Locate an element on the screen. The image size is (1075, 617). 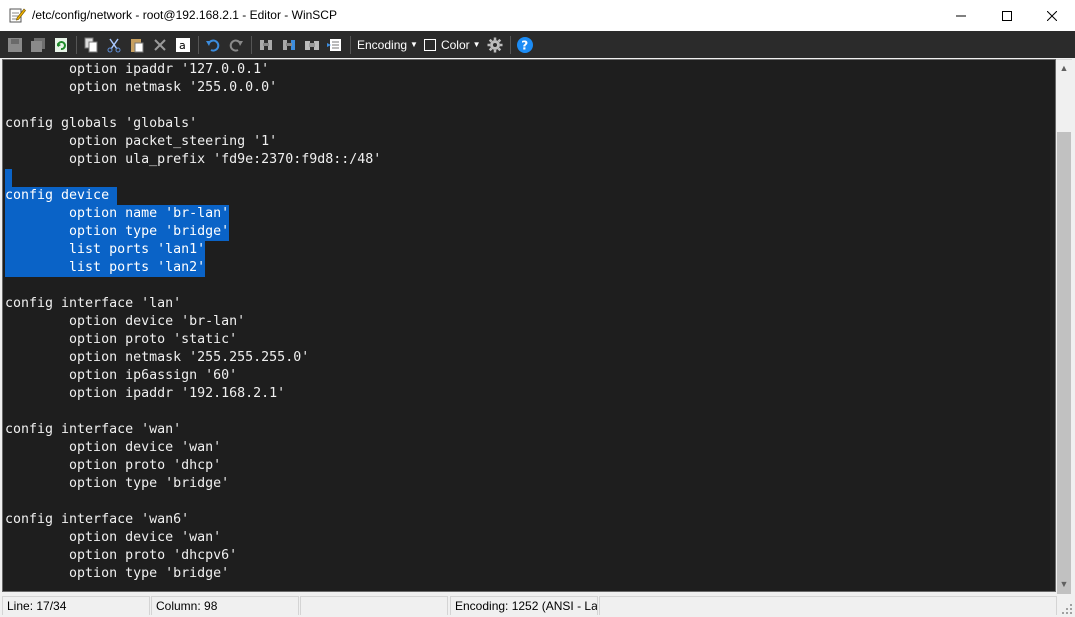
resize-grip-icon is located at coordinates (1066, 608).